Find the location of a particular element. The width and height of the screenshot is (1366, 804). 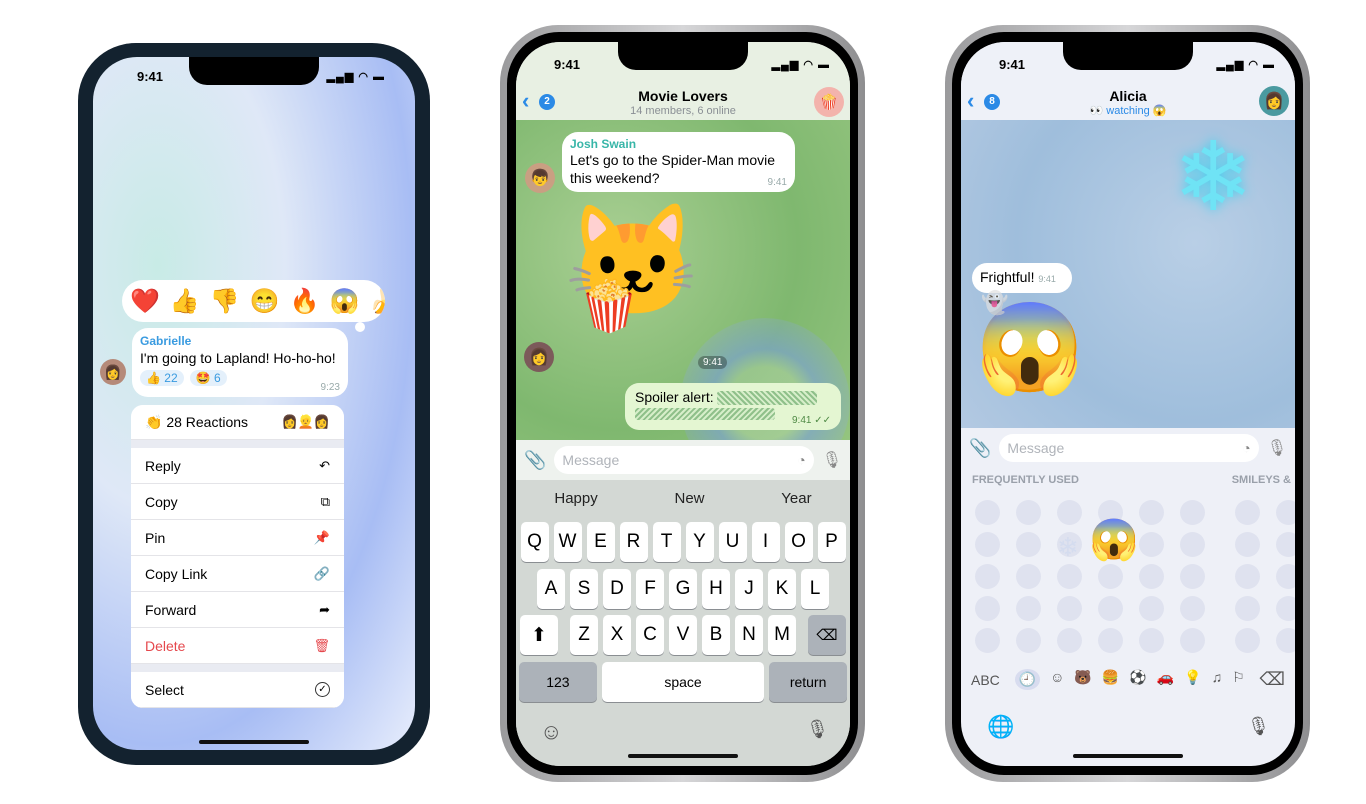

attach-icon: 📎 is located at coordinates (535, 460).